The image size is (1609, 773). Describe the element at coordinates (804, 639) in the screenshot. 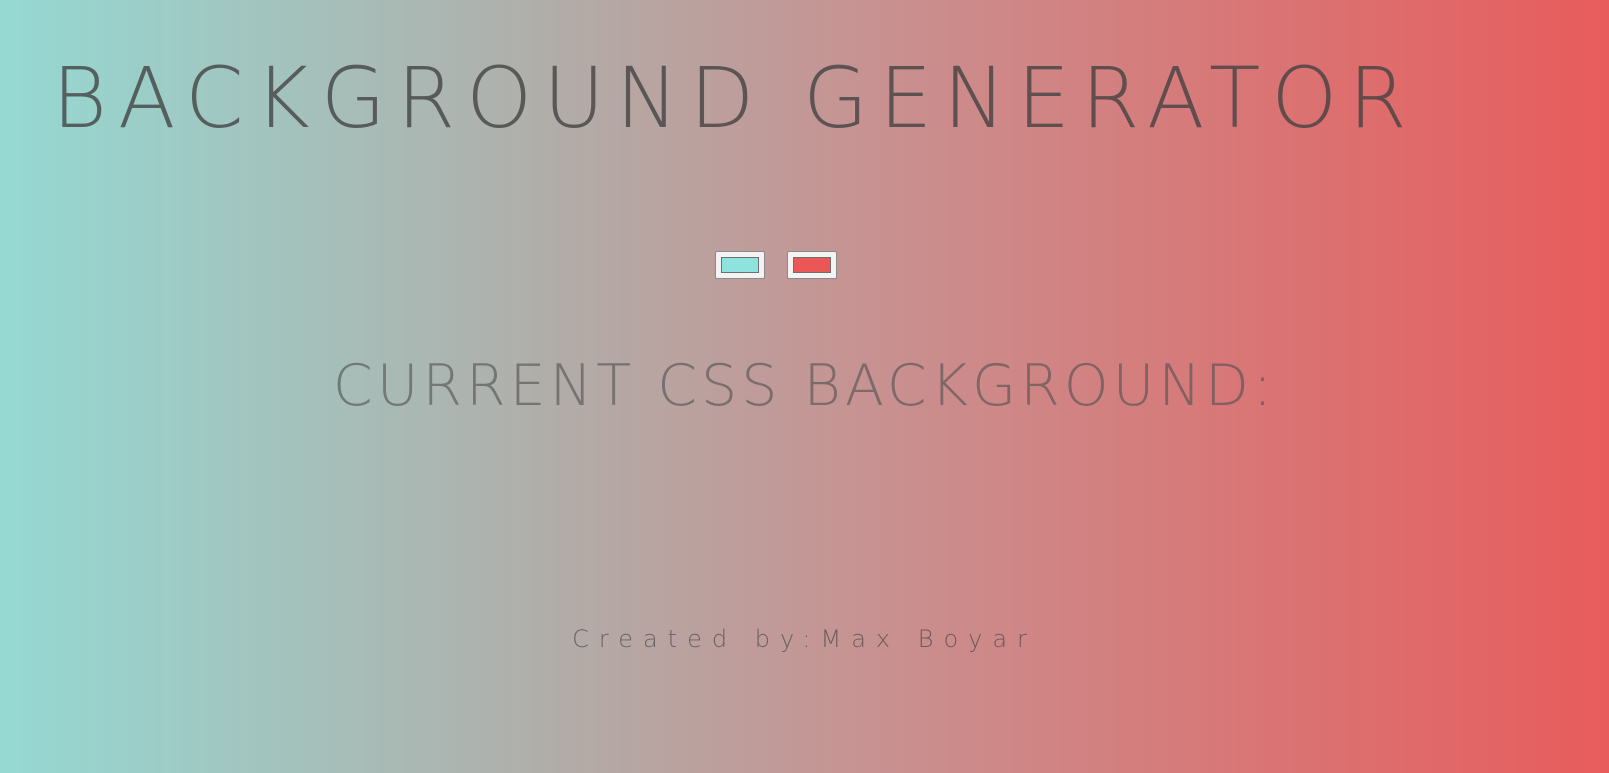

I see `footer-credit: Created by:Max Boyar` at that location.